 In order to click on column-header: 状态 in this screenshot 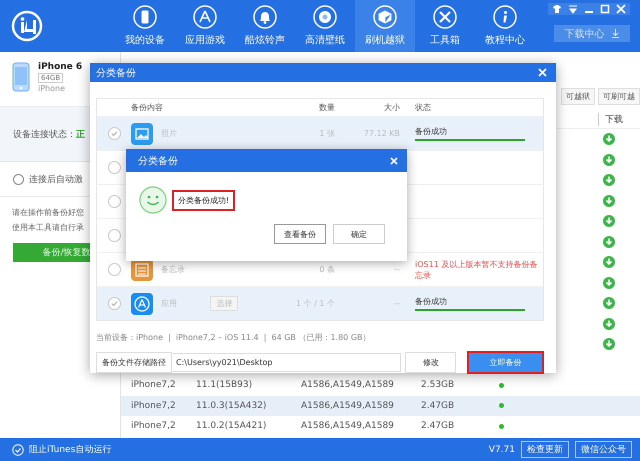, I will do `click(423, 107)`.